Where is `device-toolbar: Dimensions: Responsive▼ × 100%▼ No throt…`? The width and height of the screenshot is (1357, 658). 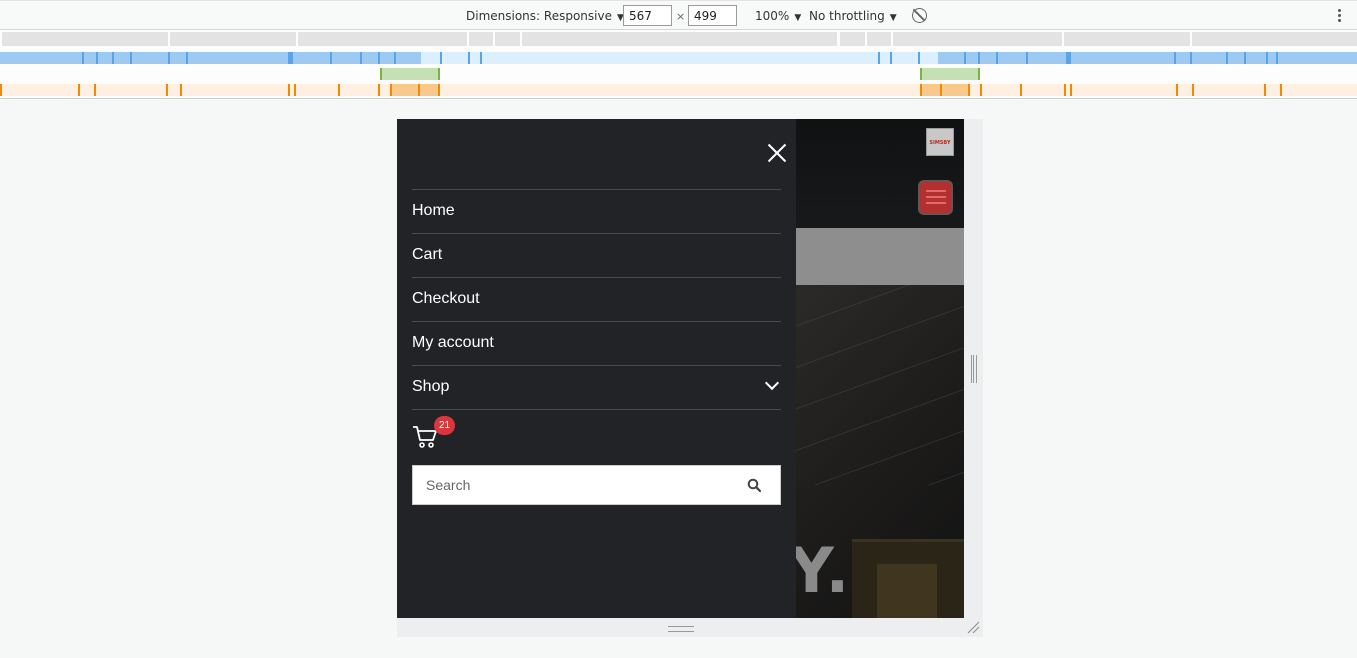
device-toolbar: Dimensions: Responsive▼ × 100%▼ No throt… is located at coordinates (678, 15).